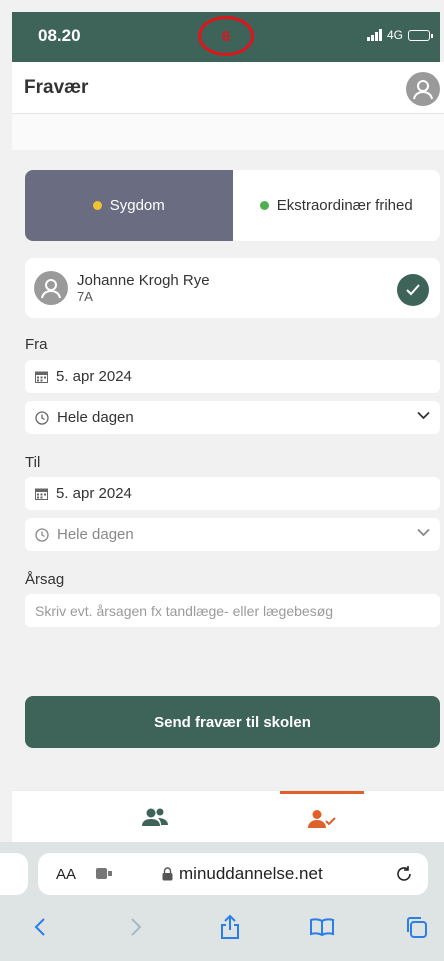  I want to click on share-icon, so click(230, 927).